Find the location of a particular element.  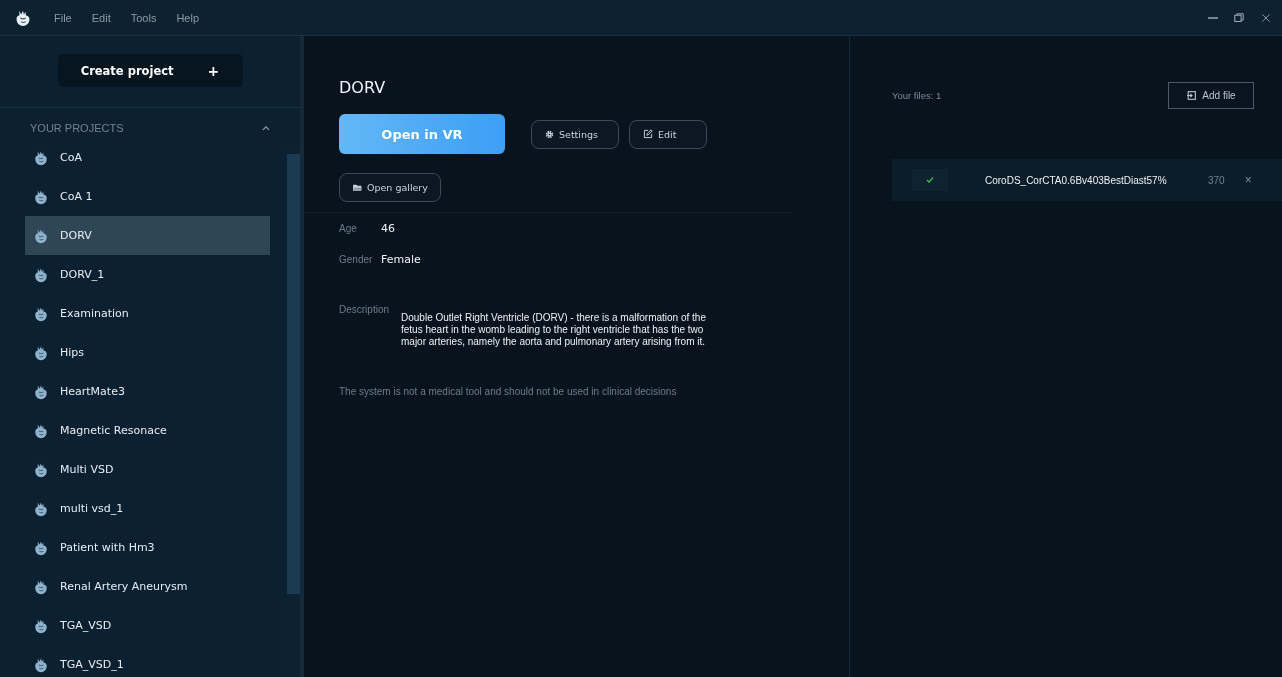

section-title: YOUR PROJECTS is located at coordinates (77, 128).